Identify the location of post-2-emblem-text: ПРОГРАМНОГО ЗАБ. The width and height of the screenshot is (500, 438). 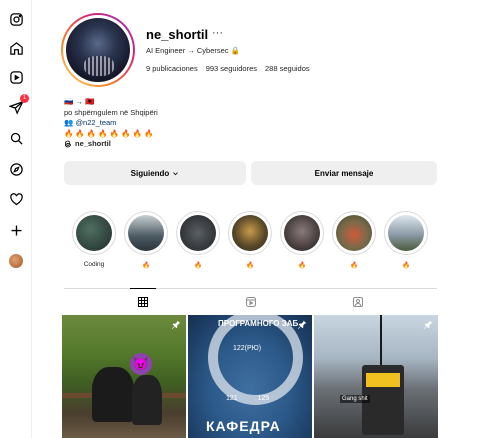
(258, 323).